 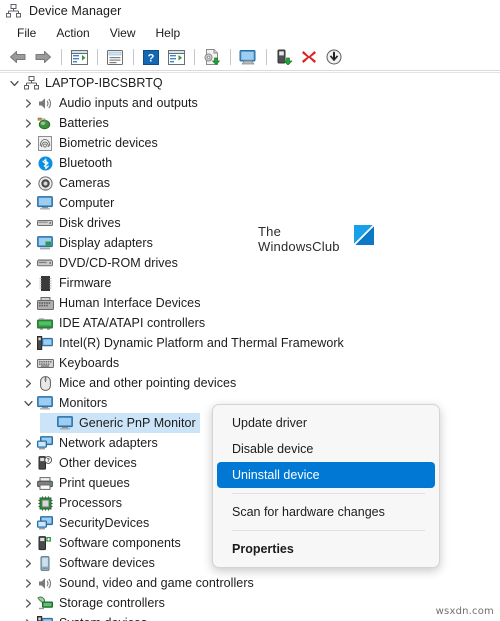 What do you see at coordinates (45, 303) in the screenshot?
I see `hid-icon` at bounding box center [45, 303].